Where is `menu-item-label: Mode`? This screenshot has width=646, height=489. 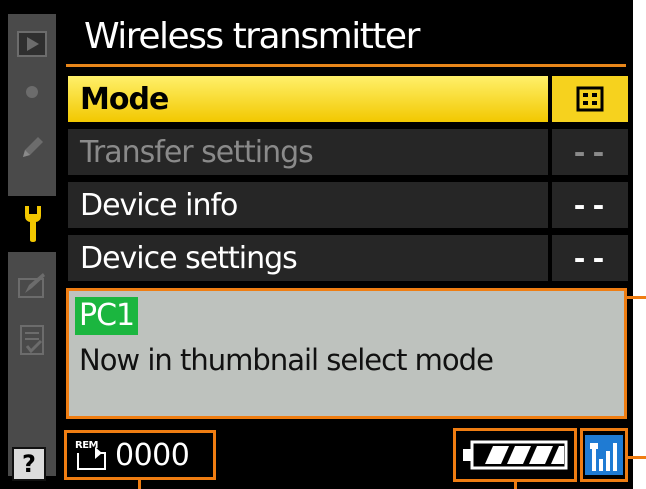 menu-item-label: Mode is located at coordinates (124, 99).